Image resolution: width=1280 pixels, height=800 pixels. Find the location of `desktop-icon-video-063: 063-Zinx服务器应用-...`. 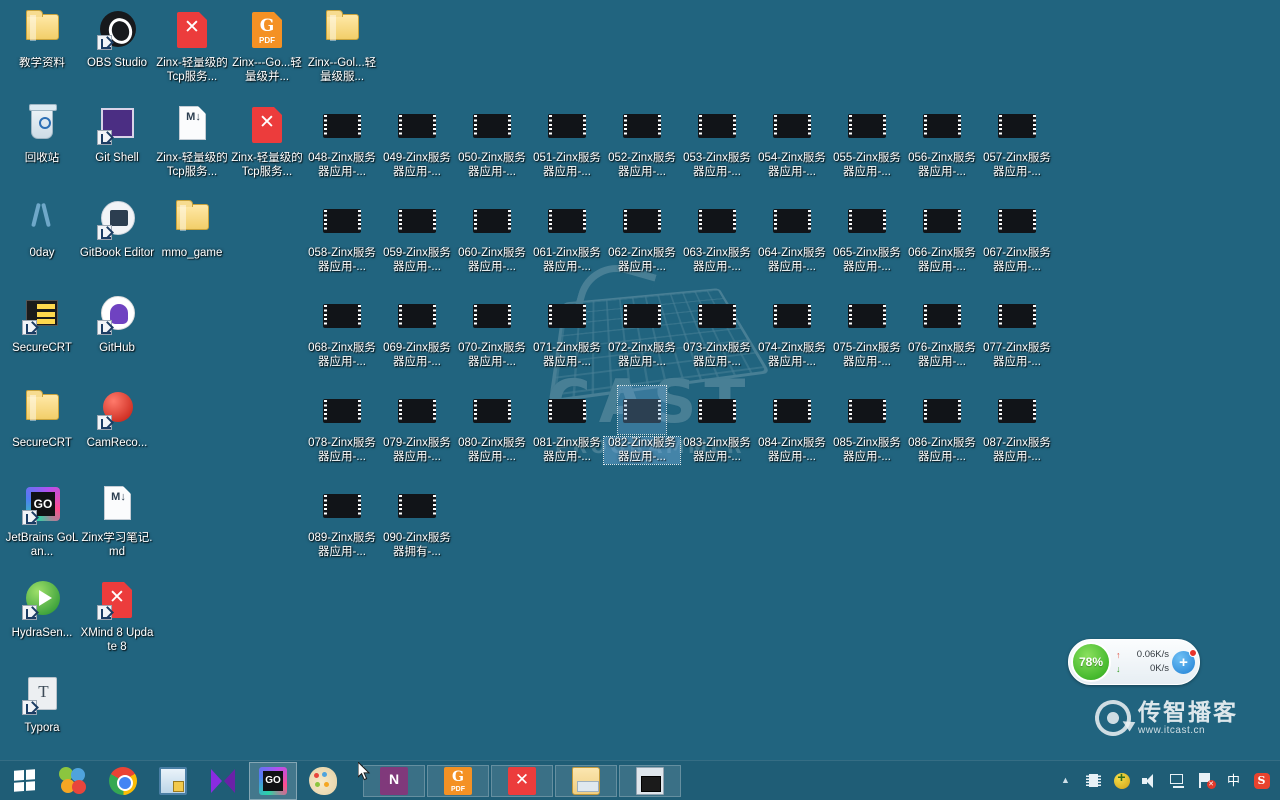

desktop-icon-video-063: 063-Zinx服务器应用-... is located at coordinates (717, 235).